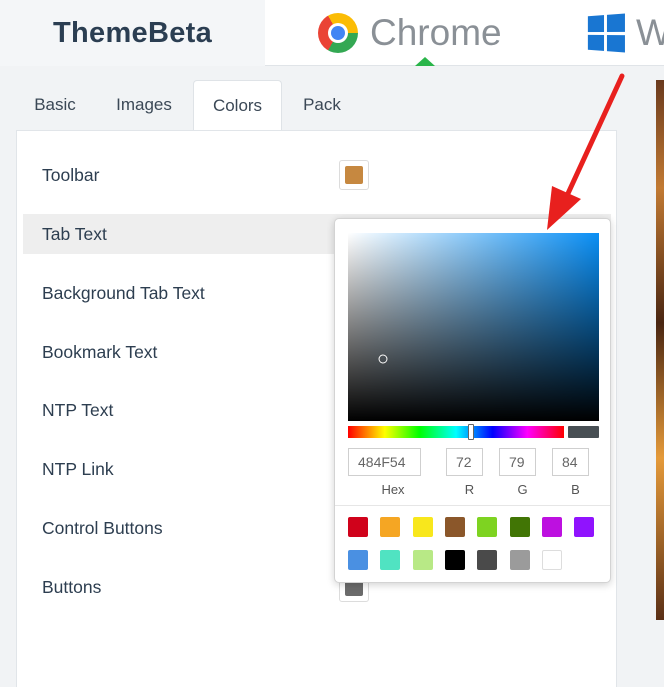 This screenshot has height=687, width=664. Describe the element at coordinates (464, 462) in the screenshot. I see `red-input` at that location.